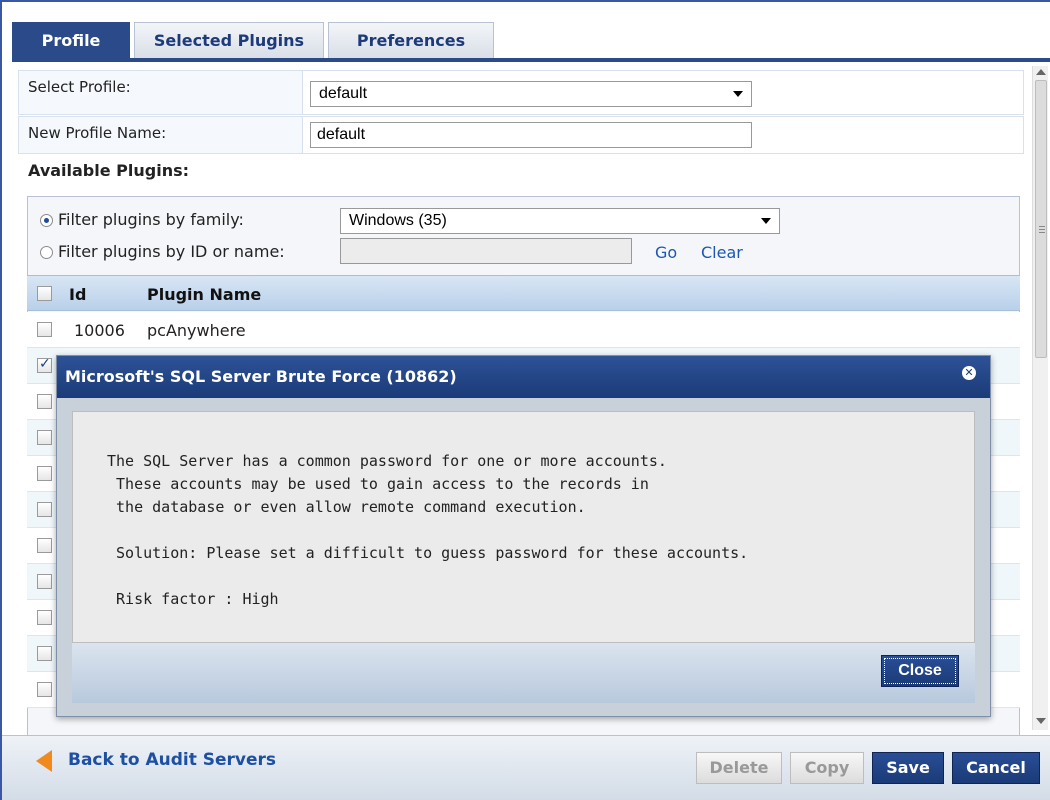  What do you see at coordinates (523, 330) in the screenshot?
I see `table-row: 10006 pcAnywhere` at bounding box center [523, 330].